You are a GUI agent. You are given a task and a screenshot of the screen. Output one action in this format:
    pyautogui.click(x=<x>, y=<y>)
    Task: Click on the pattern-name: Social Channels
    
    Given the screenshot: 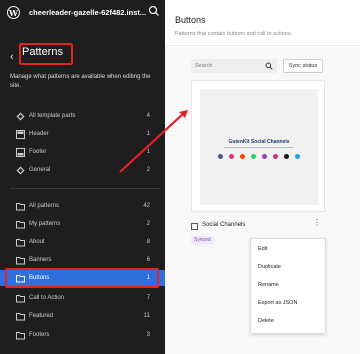 What is the action you would take?
    pyautogui.click(x=223, y=225)
    